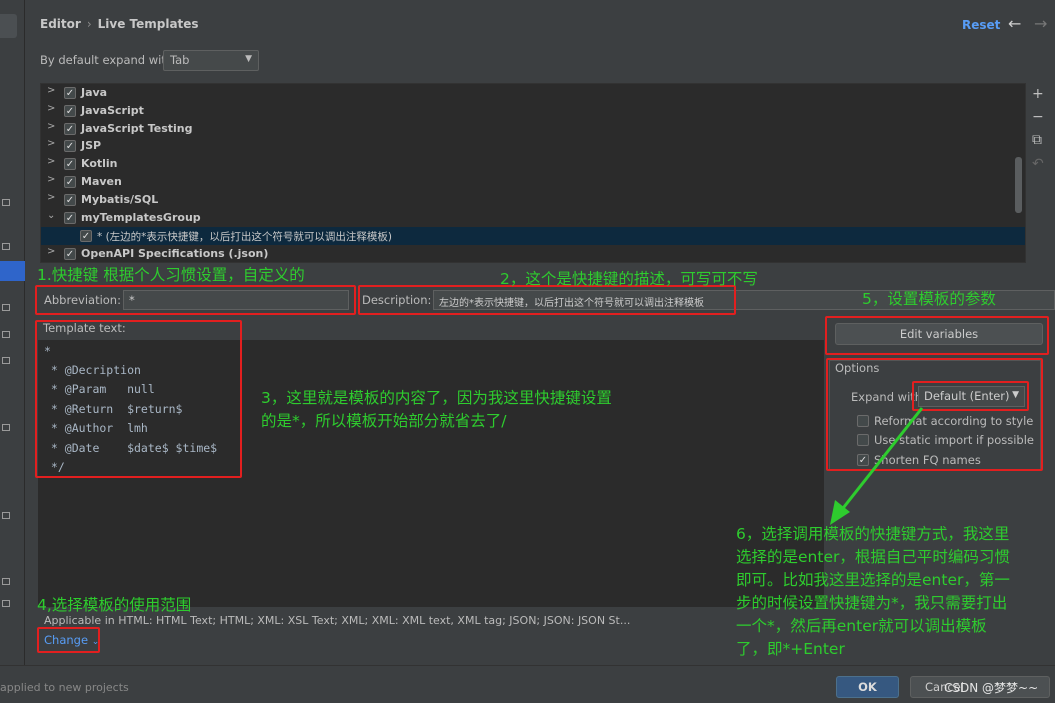 The height and width of the screenshot is (703, 1055). I want to click on annotation-arrow, so click(877, 466).